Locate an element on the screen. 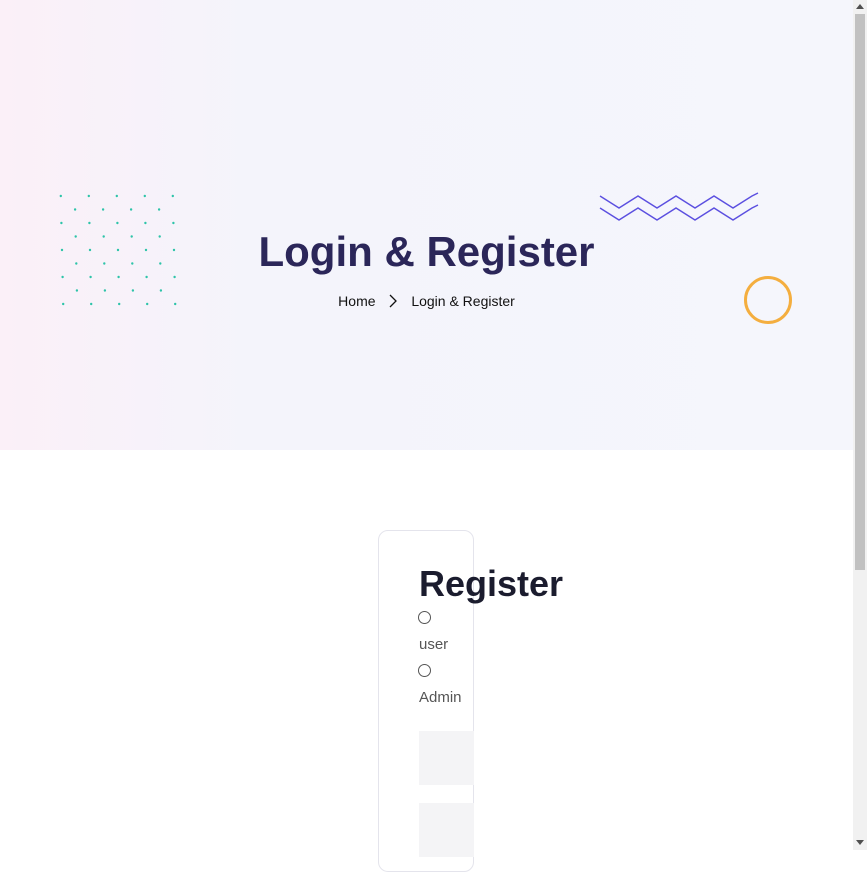 The height and width of the screenshot is (872, 867). breadcrumb-home-link: Home is located at coordinates (356, 301).